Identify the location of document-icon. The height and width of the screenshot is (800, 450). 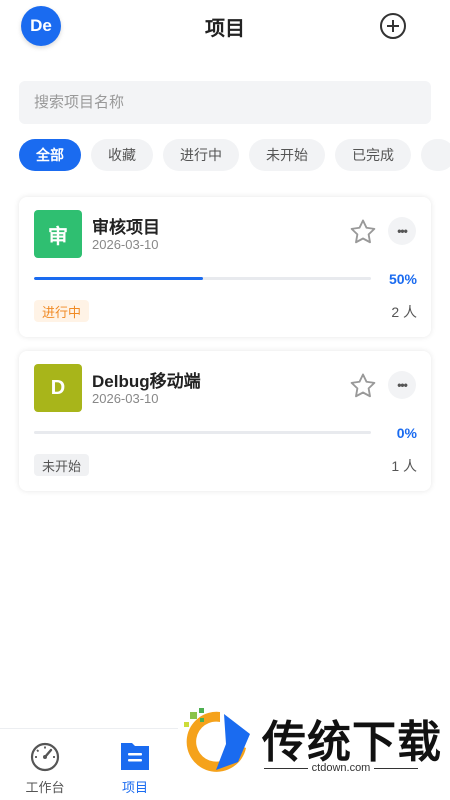
(135, 756).